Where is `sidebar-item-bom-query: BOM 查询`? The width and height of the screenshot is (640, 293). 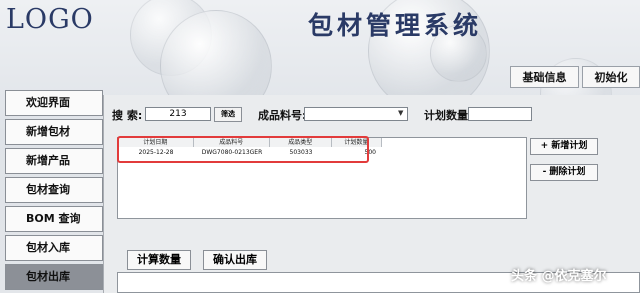
sidebar-item-bom-query: BOM 查询 is located at coordinates (54, 219).